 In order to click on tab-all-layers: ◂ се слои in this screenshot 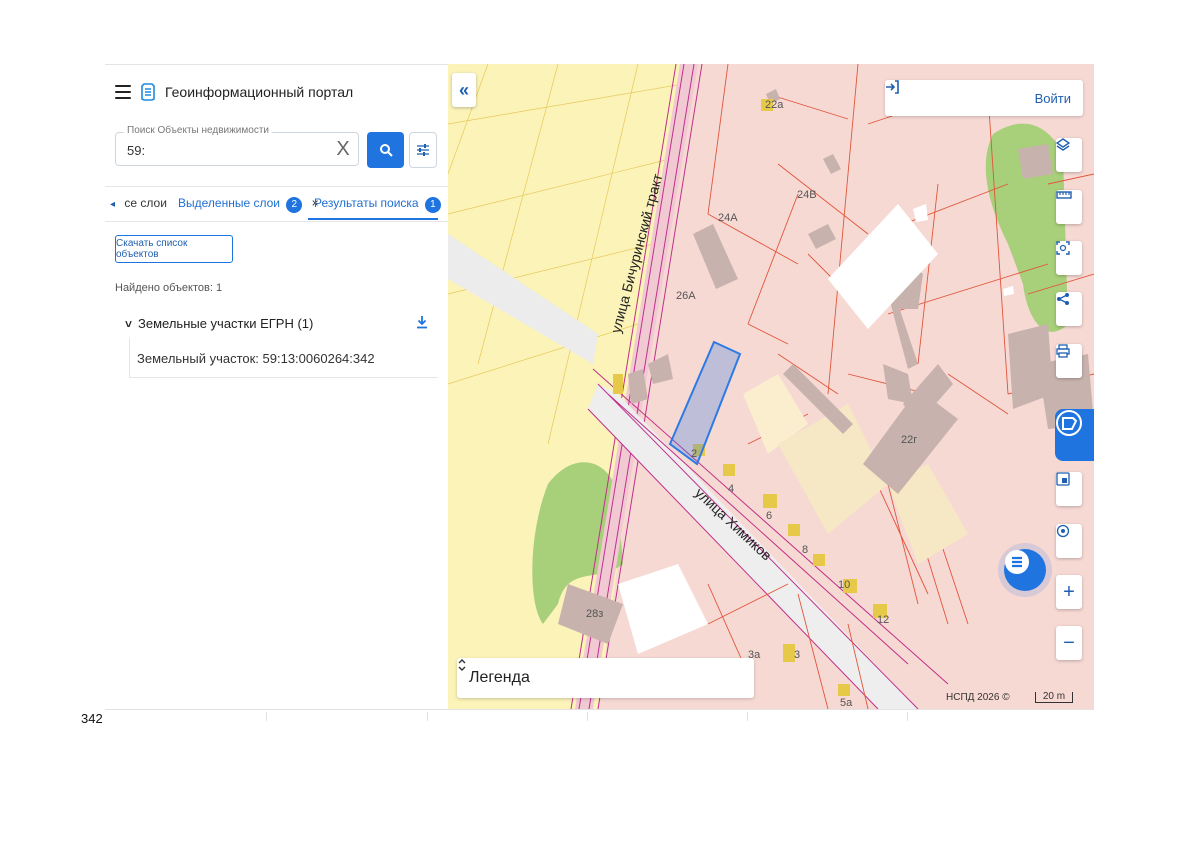, I will do `click(138, 203)`.